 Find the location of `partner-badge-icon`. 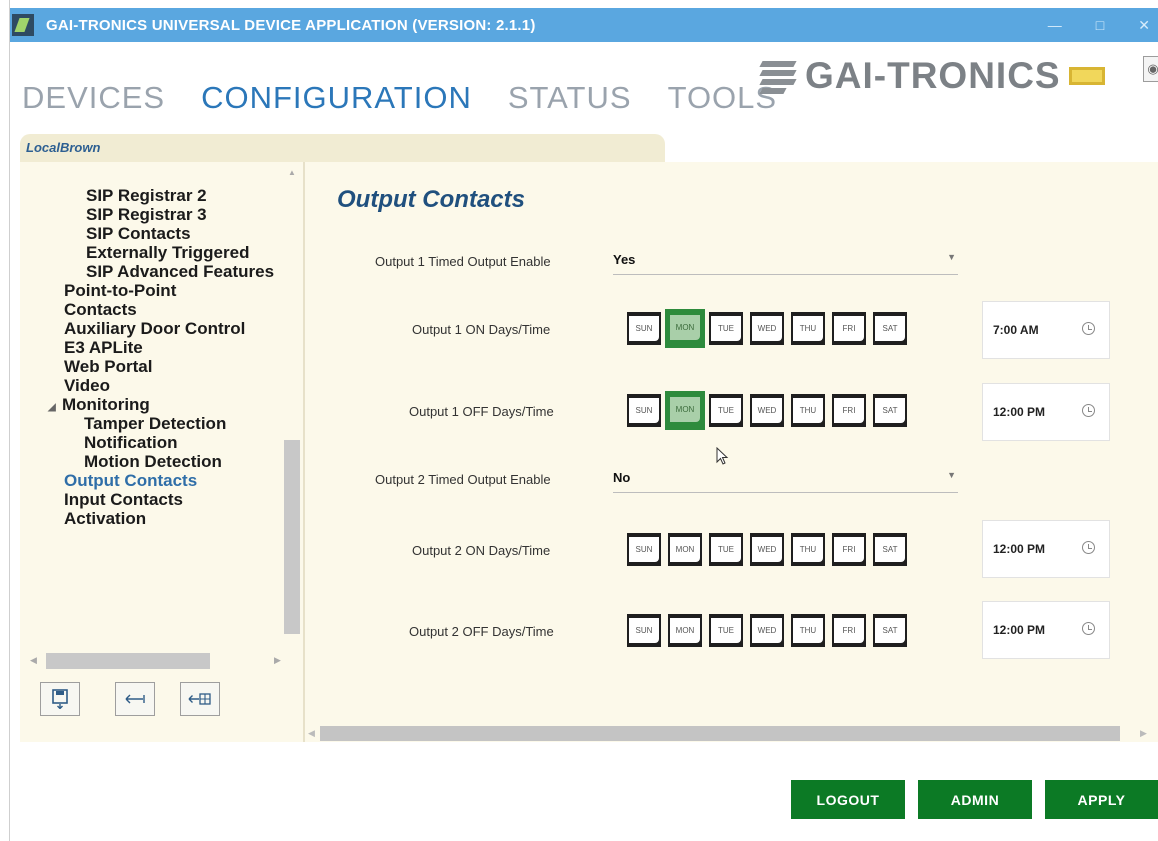

partner-badge-icon is located at coordinates (1086, 76).